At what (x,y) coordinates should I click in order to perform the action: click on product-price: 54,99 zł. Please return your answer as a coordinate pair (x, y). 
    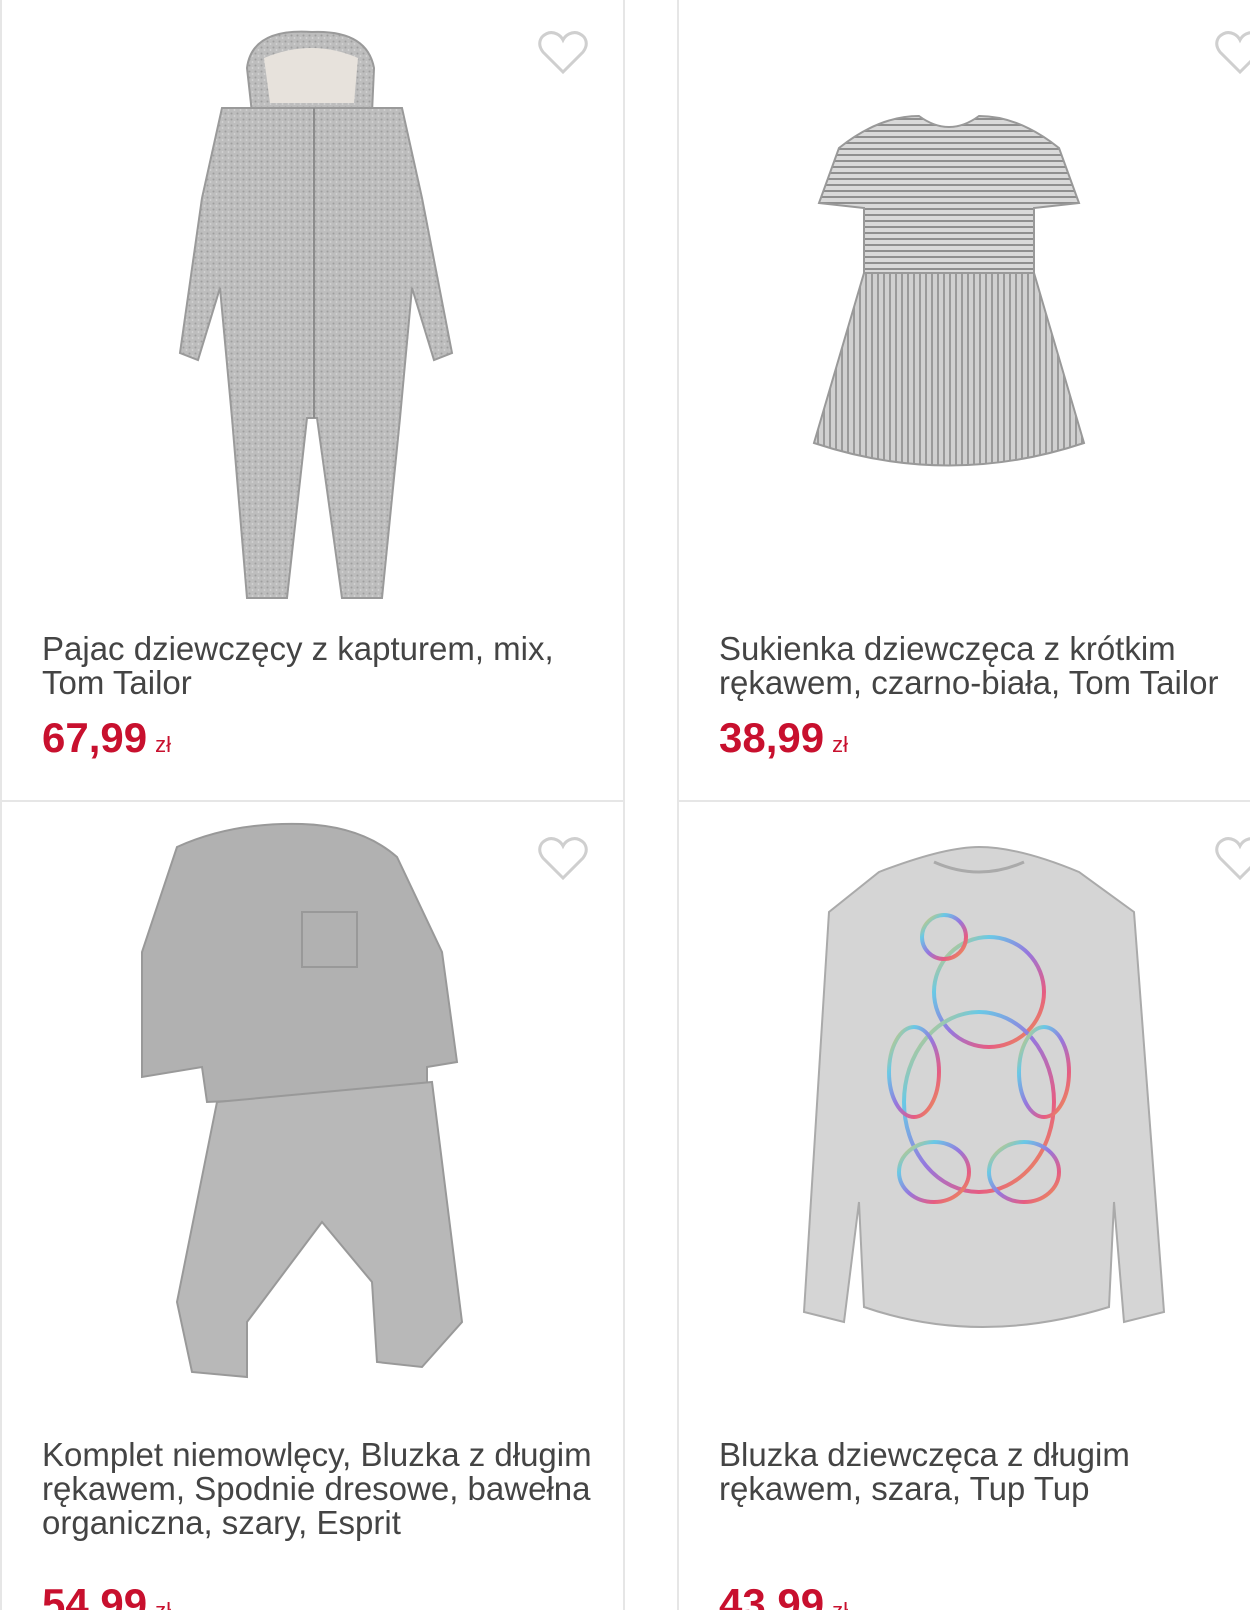
    Looking at the image, I should click on (106, 1595).